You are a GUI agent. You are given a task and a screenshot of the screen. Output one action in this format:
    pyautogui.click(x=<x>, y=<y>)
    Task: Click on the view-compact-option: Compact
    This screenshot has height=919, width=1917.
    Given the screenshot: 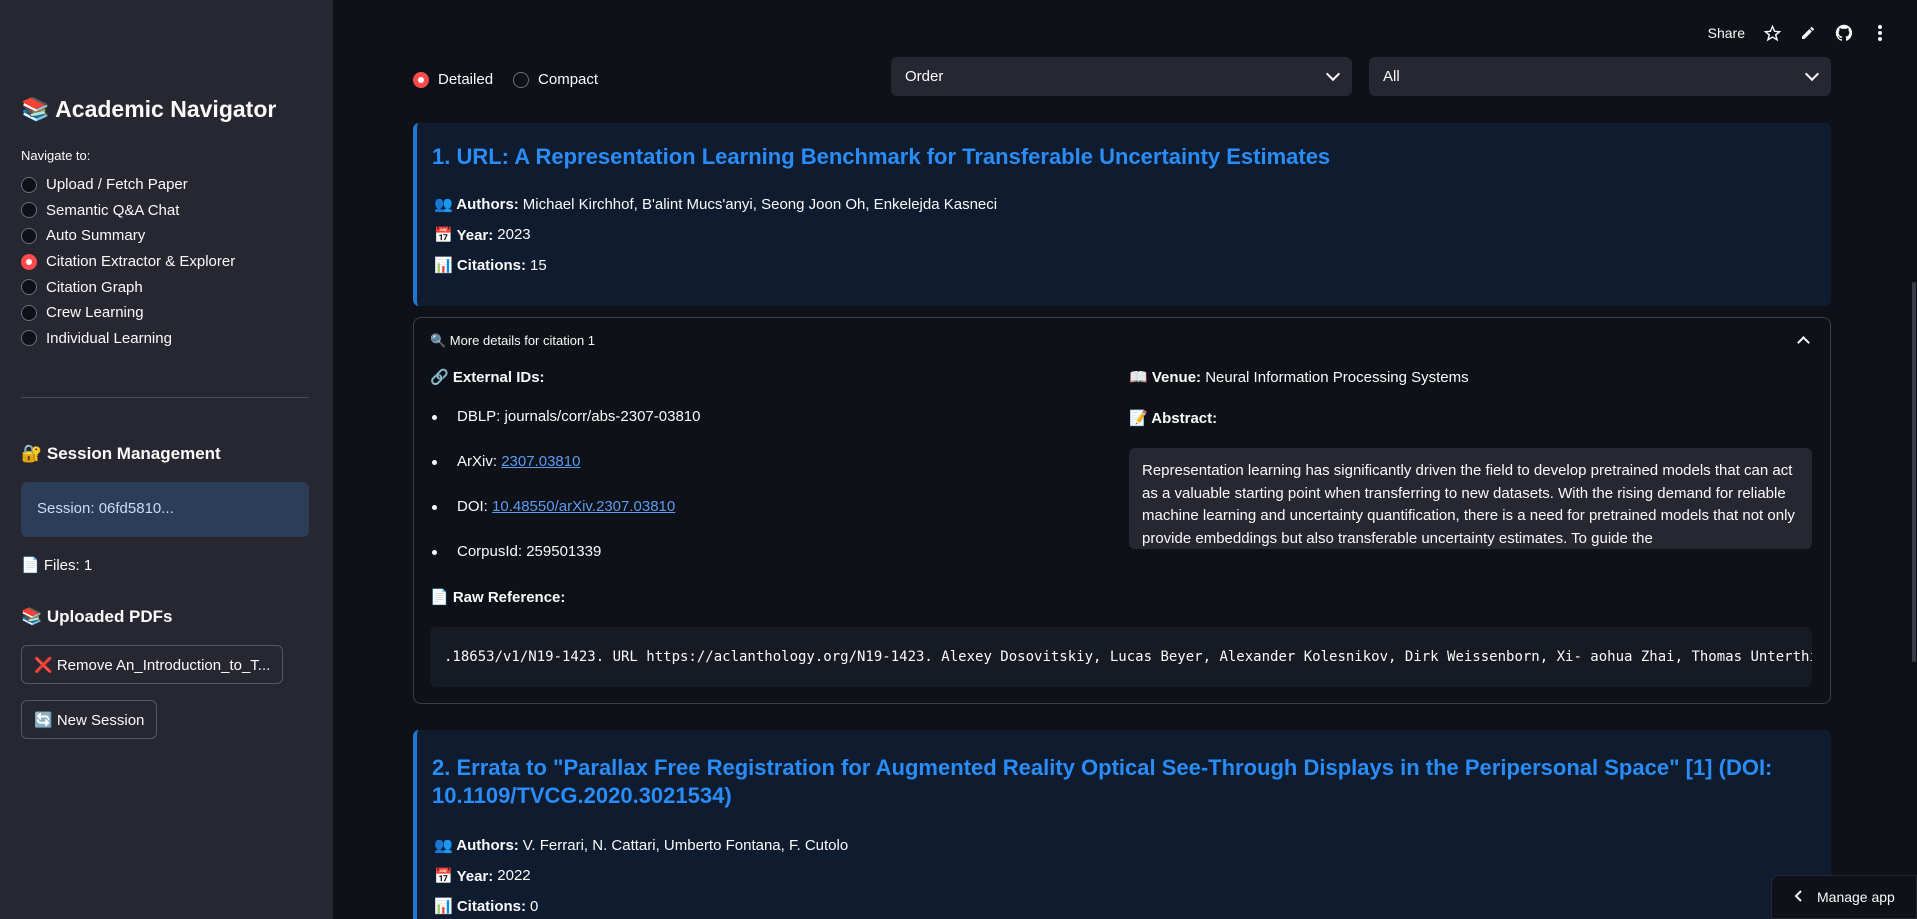 What is the action you would take?
    pyautogui.click(x=555, y=80)
    